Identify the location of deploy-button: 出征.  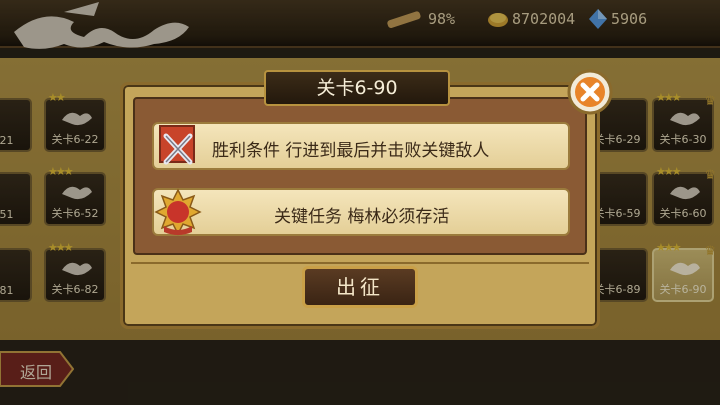
(360, 287).